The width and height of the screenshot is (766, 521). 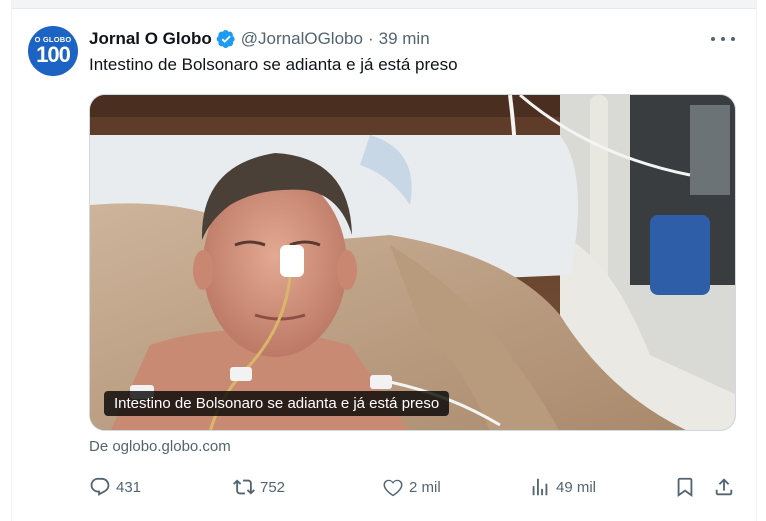 I want to click on repost-button: 752, so click(x=259, y=487).